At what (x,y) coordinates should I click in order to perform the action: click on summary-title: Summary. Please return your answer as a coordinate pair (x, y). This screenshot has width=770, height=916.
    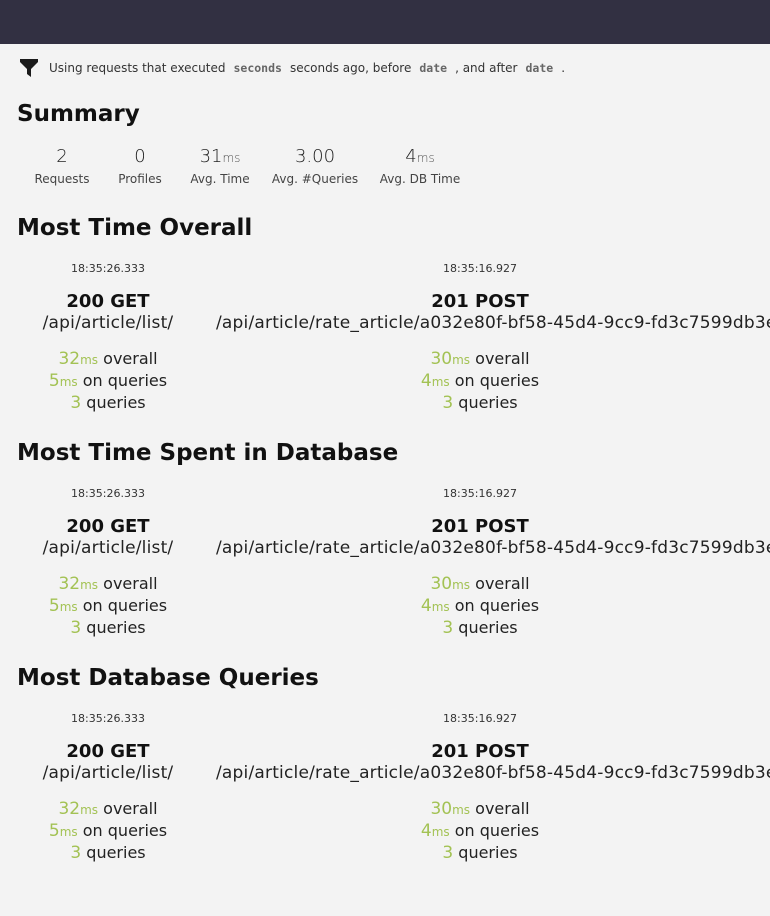
    Looking at the image, I should click on (78, 114).